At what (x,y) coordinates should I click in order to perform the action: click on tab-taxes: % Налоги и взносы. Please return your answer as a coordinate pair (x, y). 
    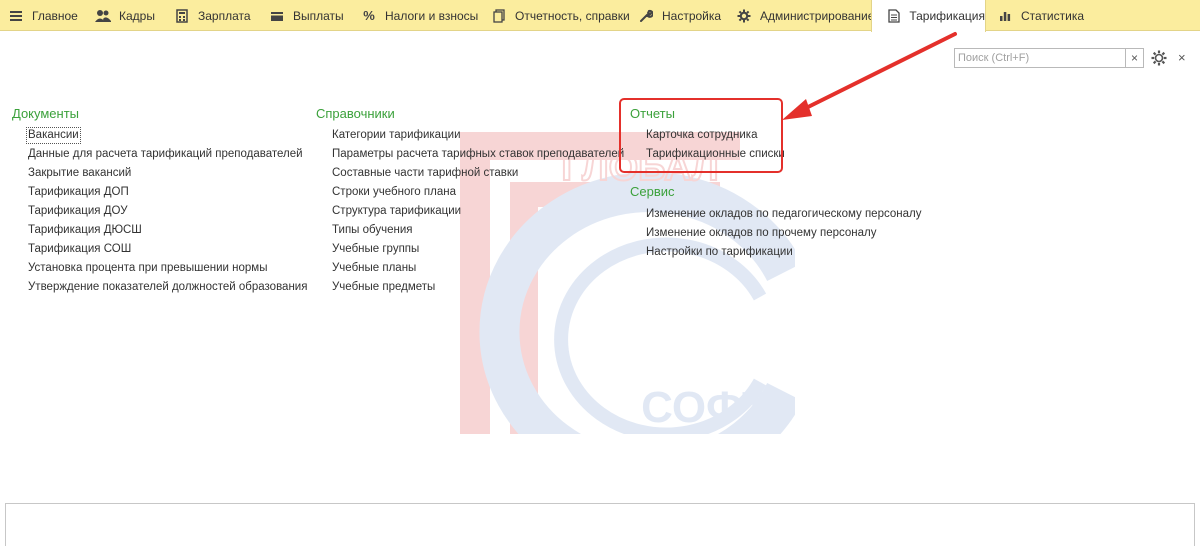
    Looking at the image, I should click on (419, 15).